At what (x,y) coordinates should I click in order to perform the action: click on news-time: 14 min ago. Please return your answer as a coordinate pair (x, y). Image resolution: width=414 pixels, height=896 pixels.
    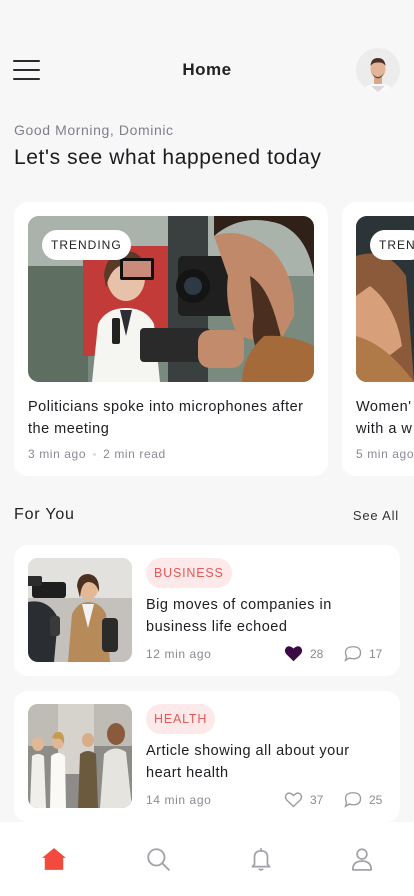
    Looking at the image, I should click on (179, 800).